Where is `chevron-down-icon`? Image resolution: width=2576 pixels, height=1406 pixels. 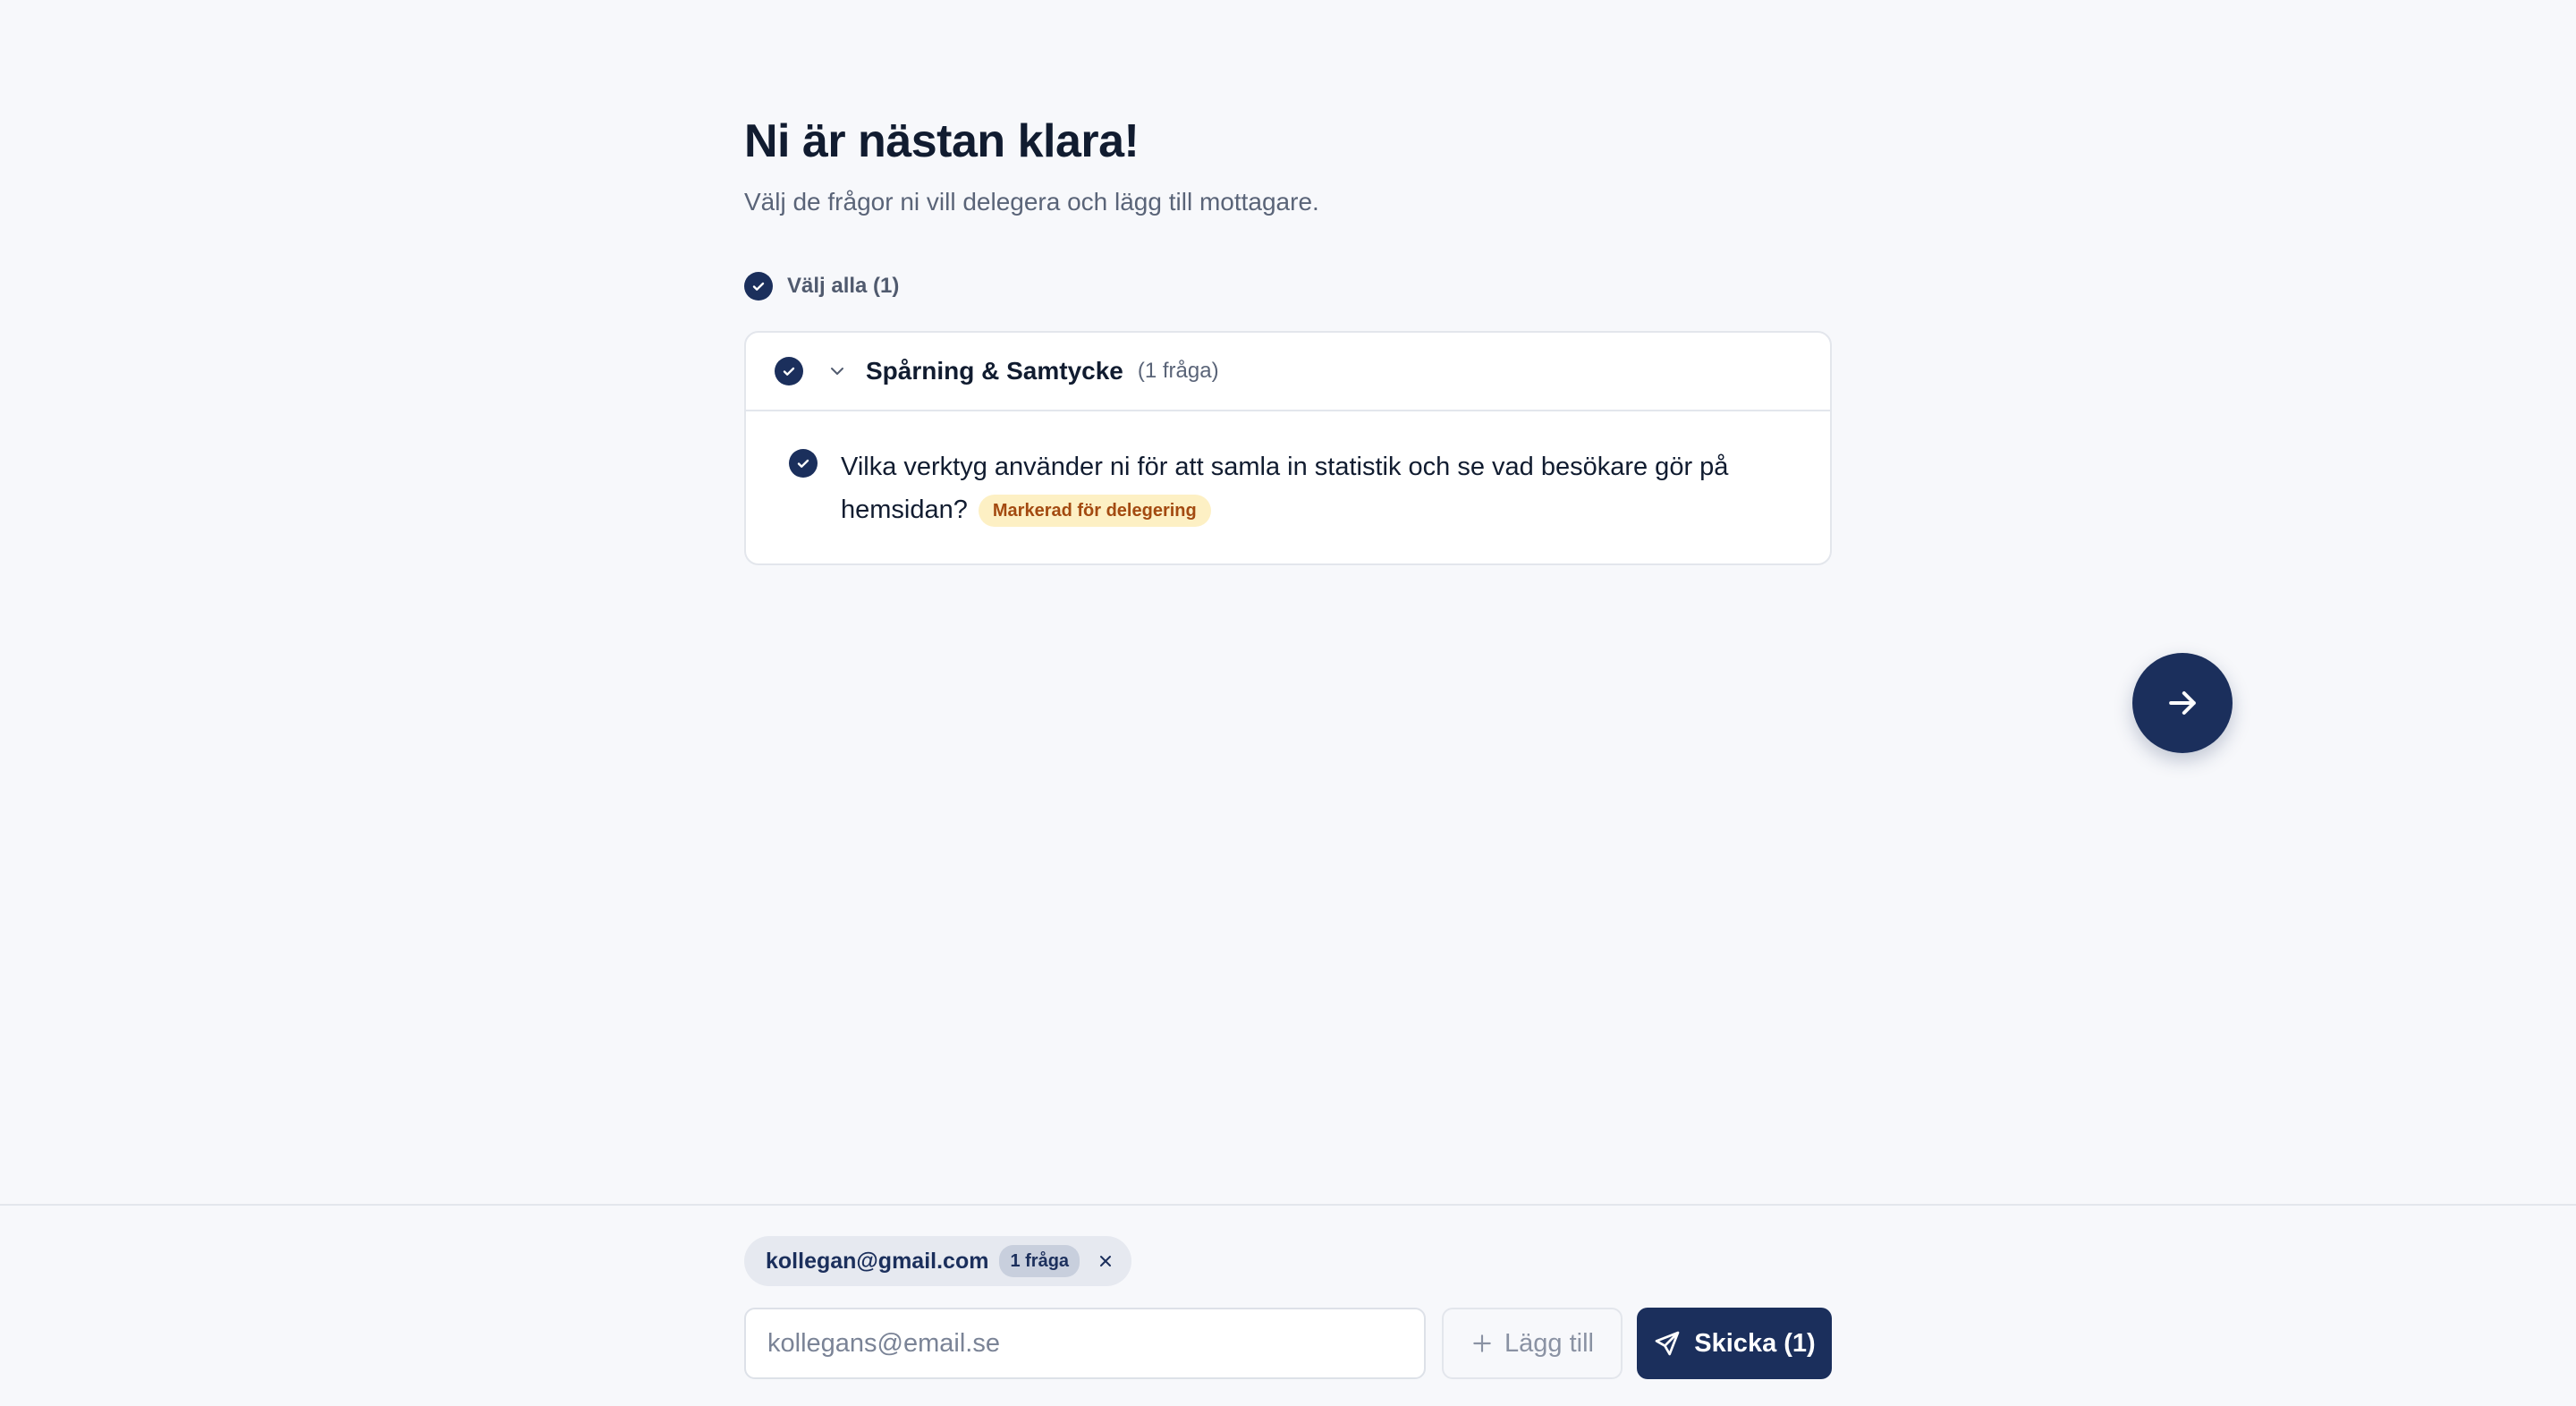
chevron-down-icon is located at coordinates (837, 371).